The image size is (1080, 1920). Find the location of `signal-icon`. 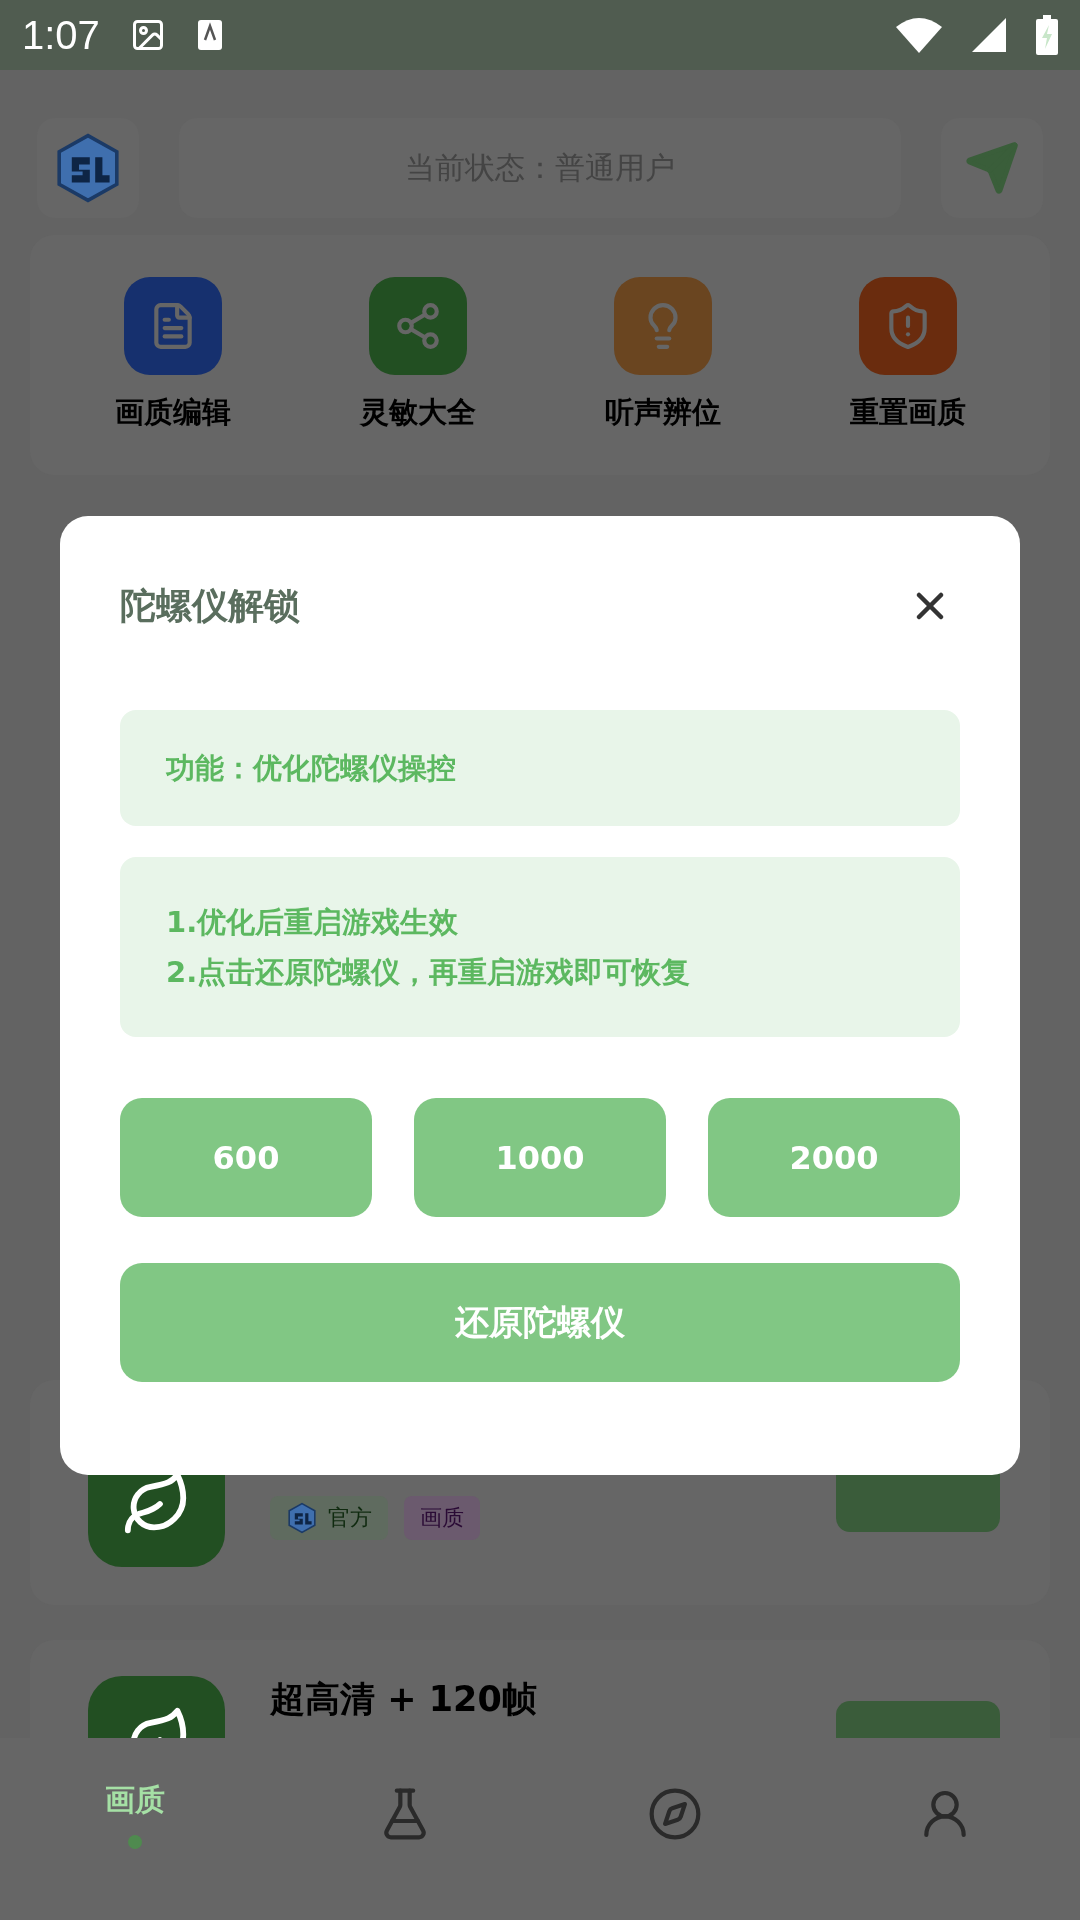

signal-icon is located at coordinates (989, 35).